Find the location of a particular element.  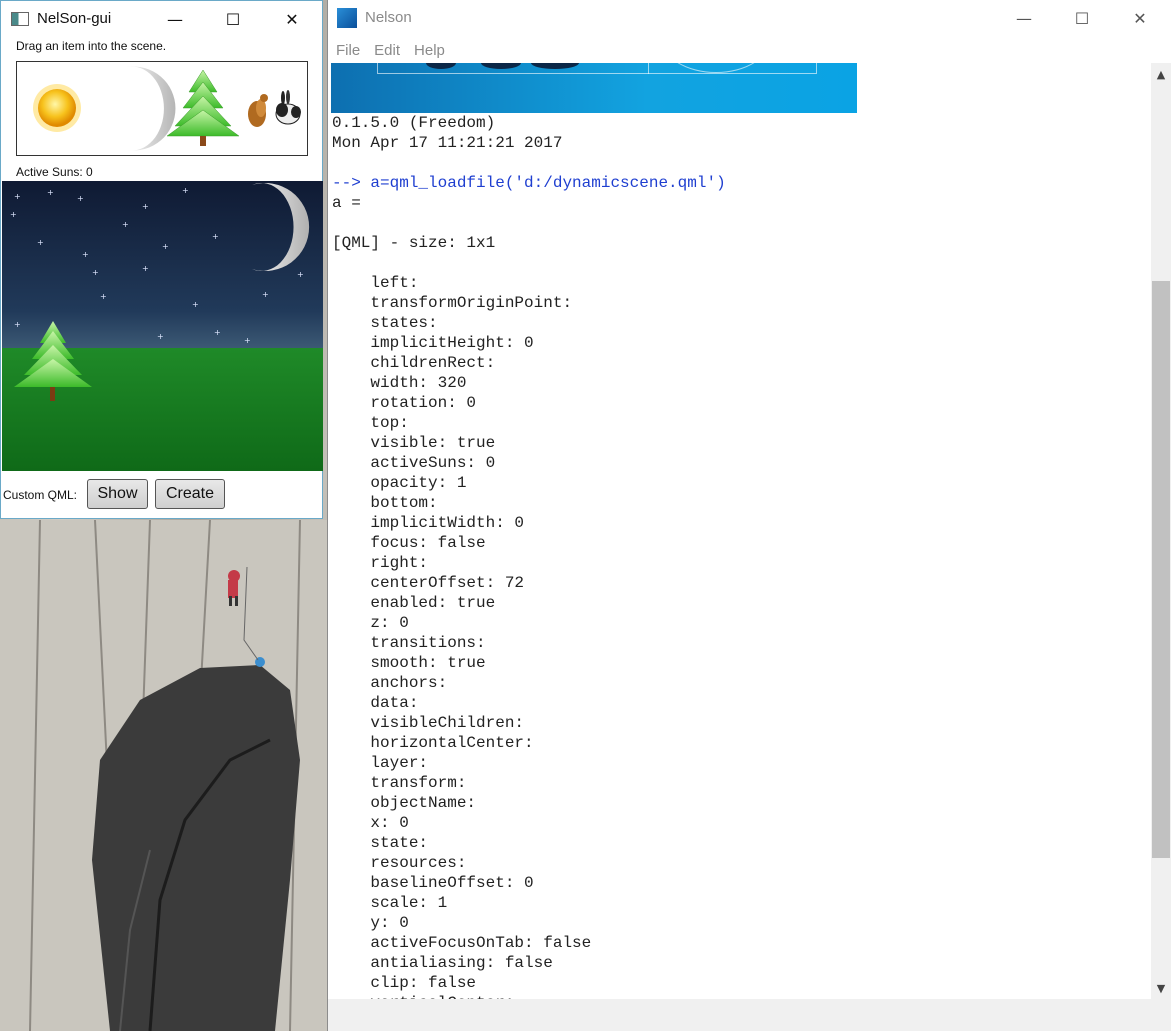

console-output-line: right: is located at coordinates (380, 563).